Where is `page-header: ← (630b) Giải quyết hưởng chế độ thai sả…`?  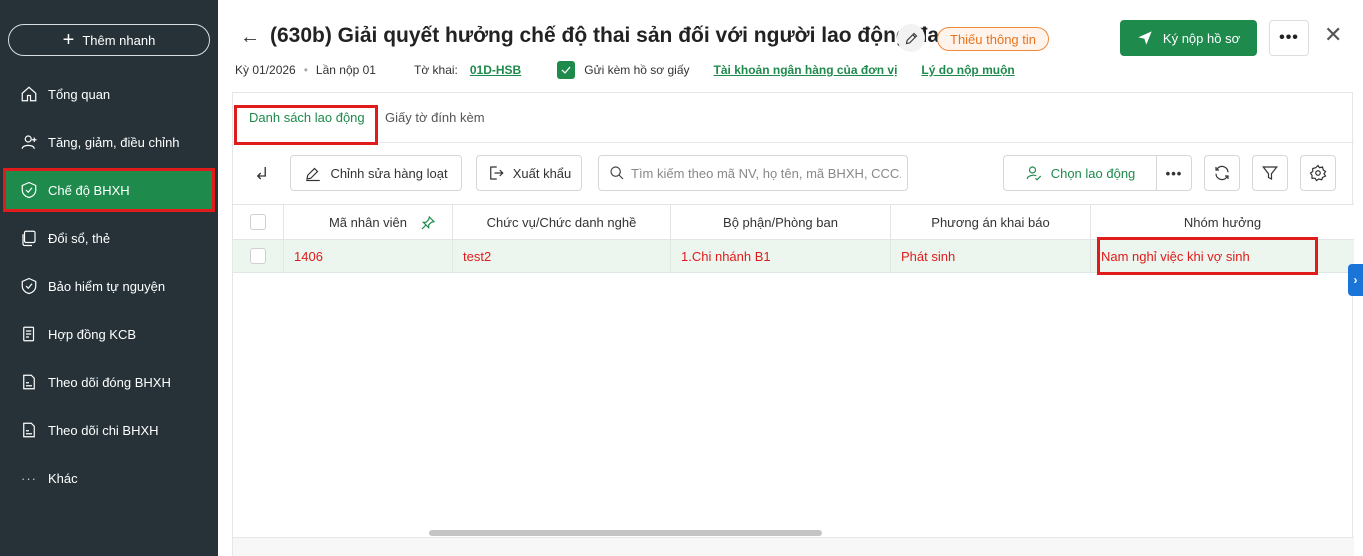
page-header: ← (630b) Giải quyết hưởng chế độ thai sả… is located at coordinates (790, 45).